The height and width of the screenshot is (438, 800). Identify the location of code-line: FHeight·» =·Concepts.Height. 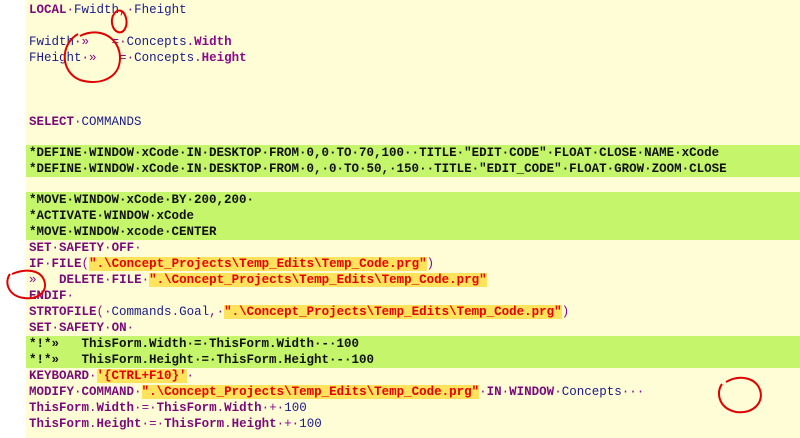
(136, 58).